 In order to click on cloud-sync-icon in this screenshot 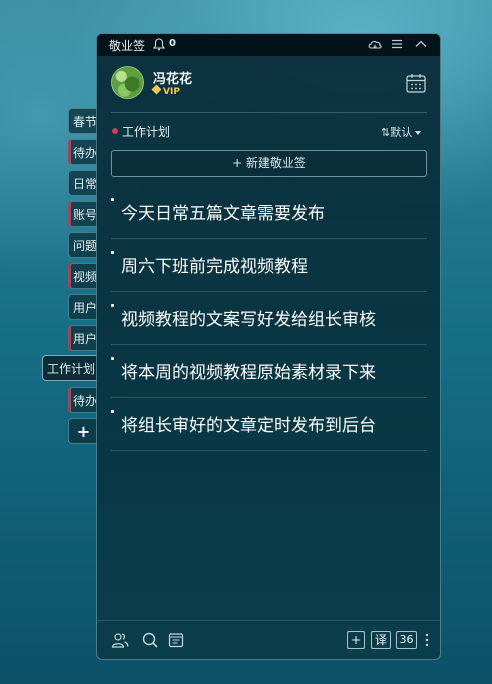, I will do `click(375, 44)`.